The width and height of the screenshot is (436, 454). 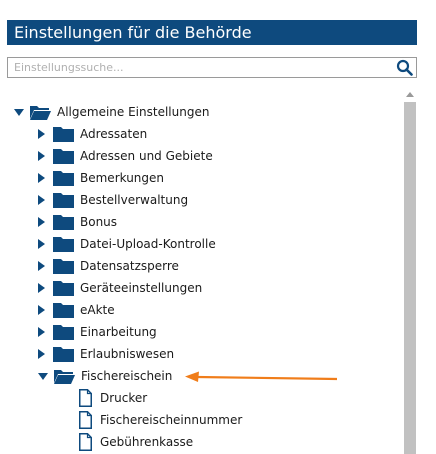 I want to click on vertical-scrollbar, so click(x=410, y=271).